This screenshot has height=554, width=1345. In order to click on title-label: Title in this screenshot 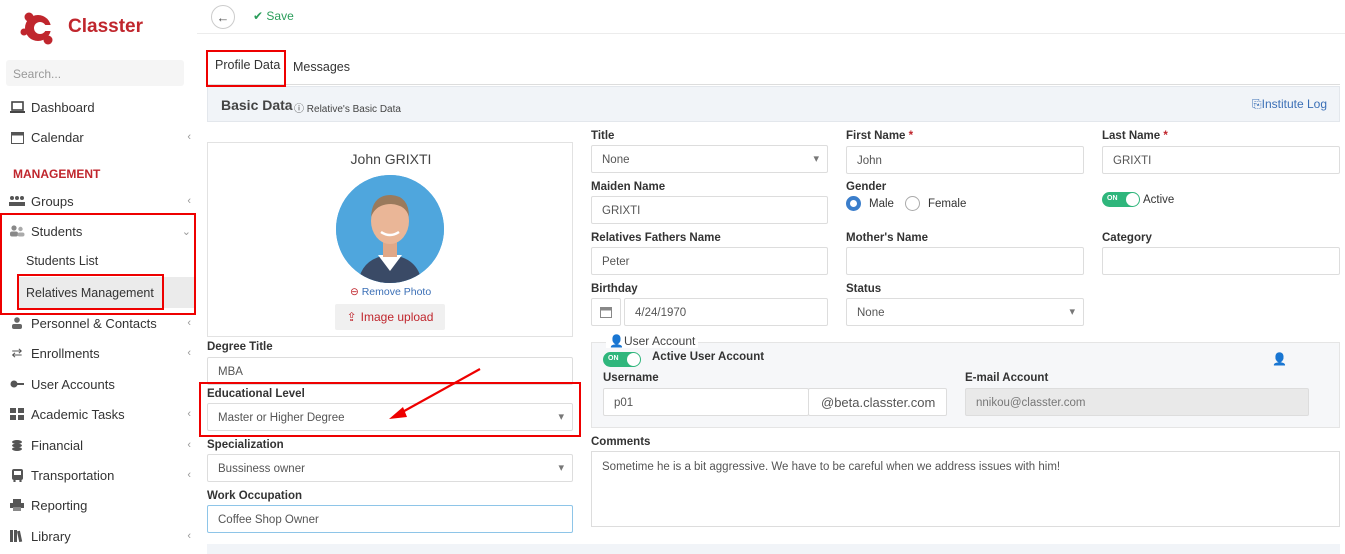, I will do `click(603, 136)`.